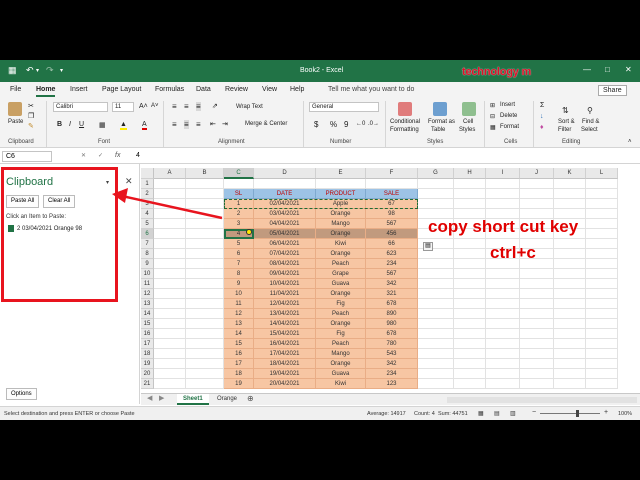  Describe the element at coordinates (147, 384) in the screenshot. I see `row-header: 21` at that location.